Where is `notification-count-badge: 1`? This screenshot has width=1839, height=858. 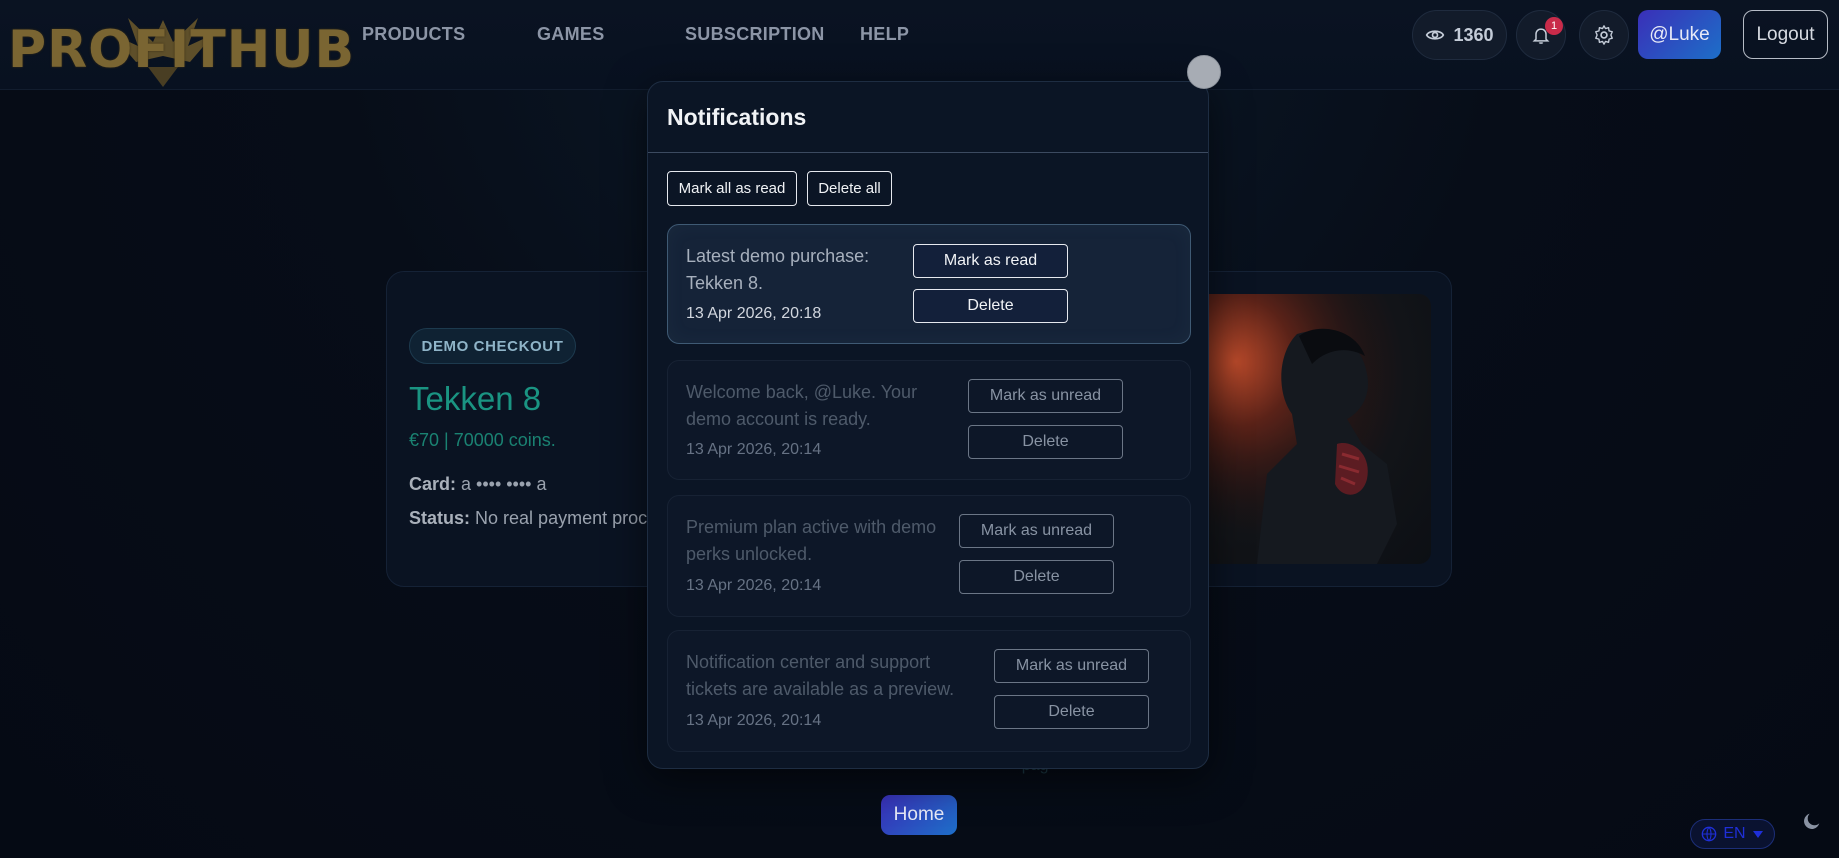
notification-count-badge: 1 is located at coordinates (1554, 26).